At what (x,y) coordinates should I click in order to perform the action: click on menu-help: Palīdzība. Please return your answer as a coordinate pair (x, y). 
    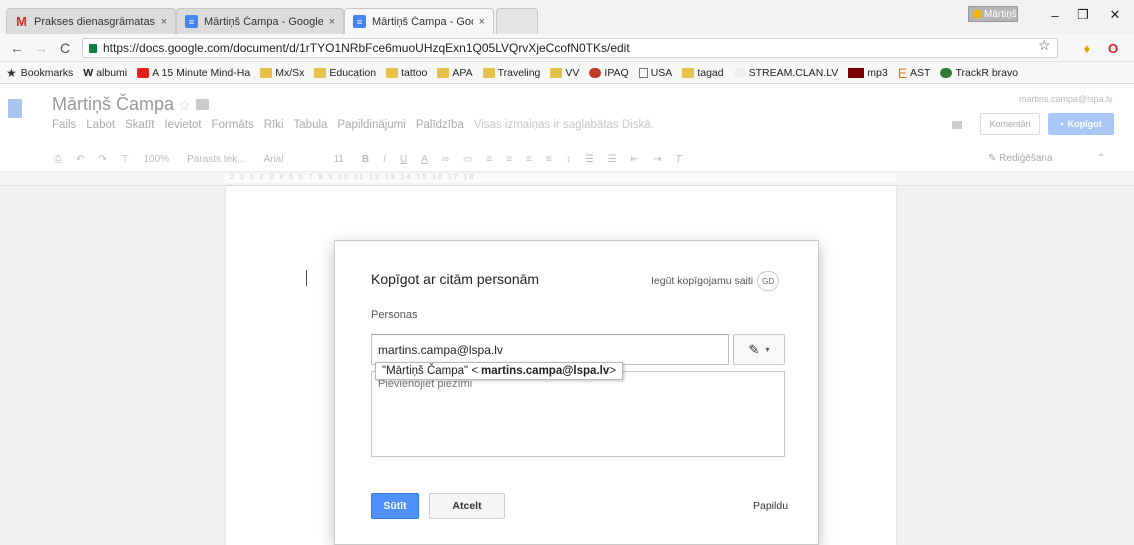
    Looking at the image, I should click on (440, 125).